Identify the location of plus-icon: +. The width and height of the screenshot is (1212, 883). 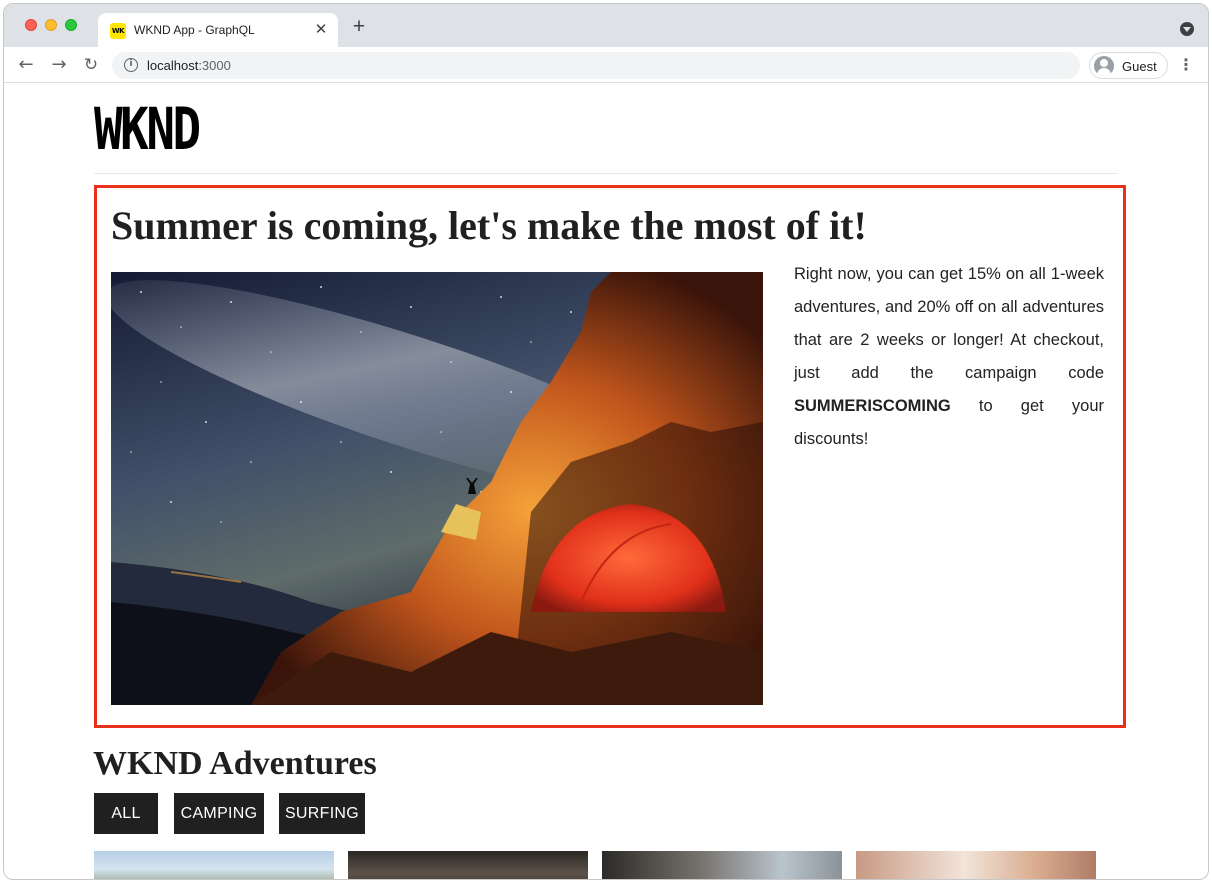
(359, 27).